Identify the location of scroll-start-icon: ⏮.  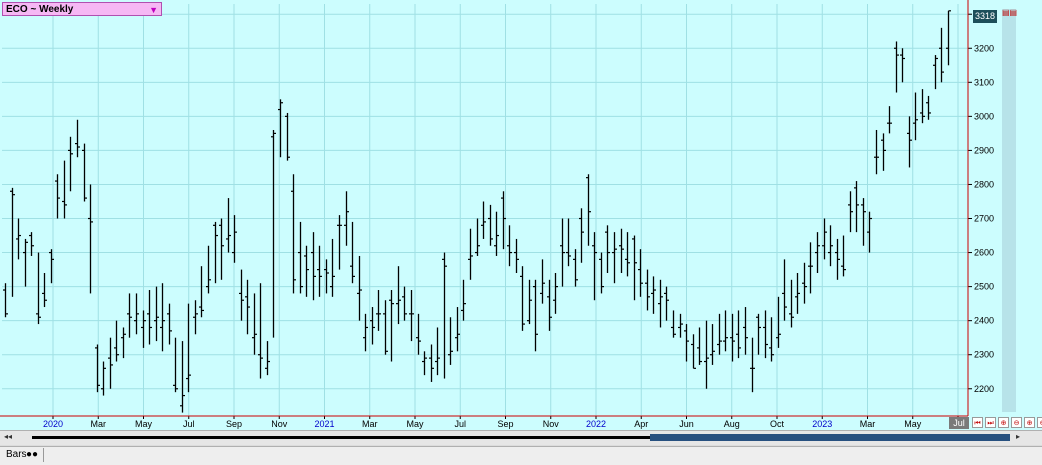
(977, 422).